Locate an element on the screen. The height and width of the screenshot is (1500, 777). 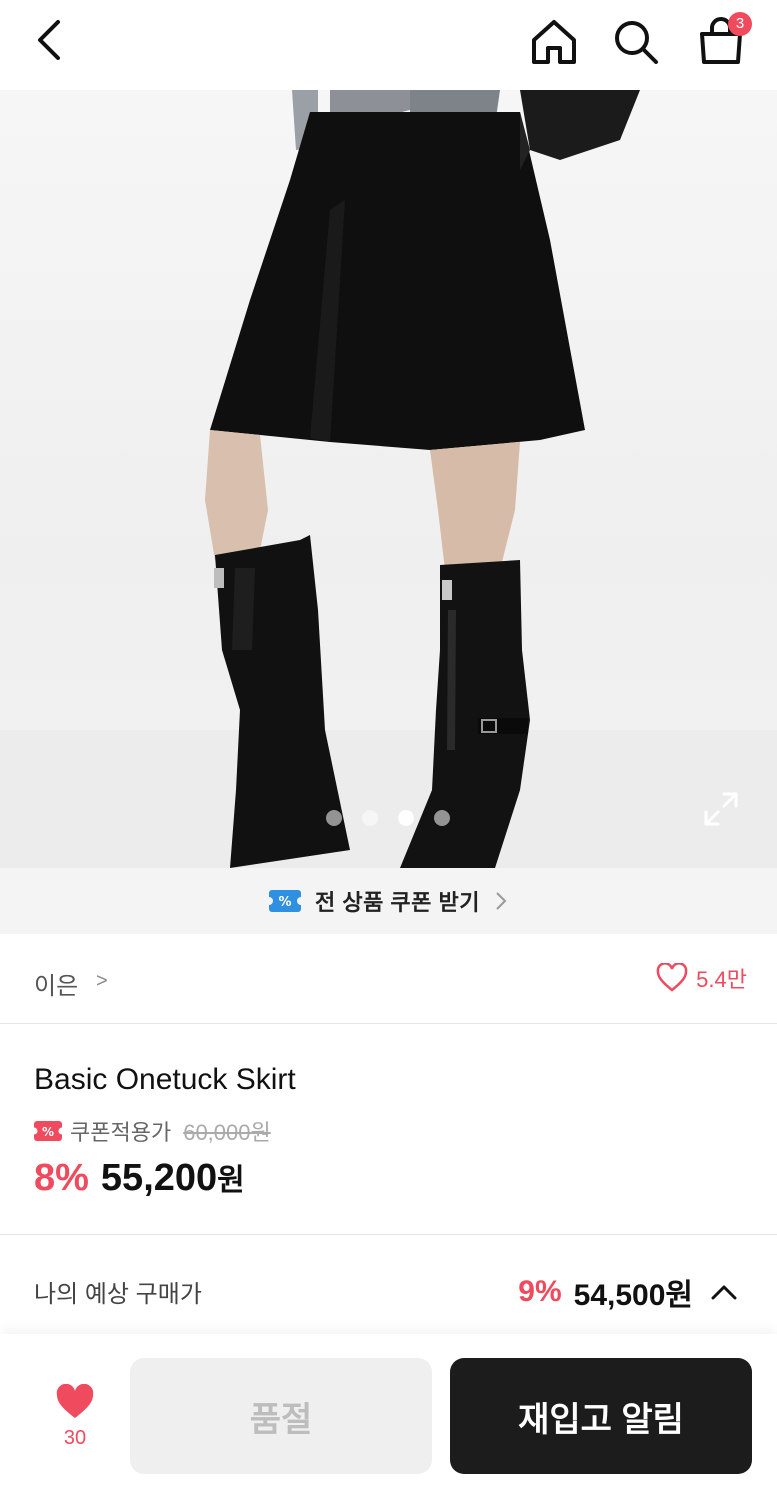
brand-like-button: 5.4만 is located at coordinates (701, 978).